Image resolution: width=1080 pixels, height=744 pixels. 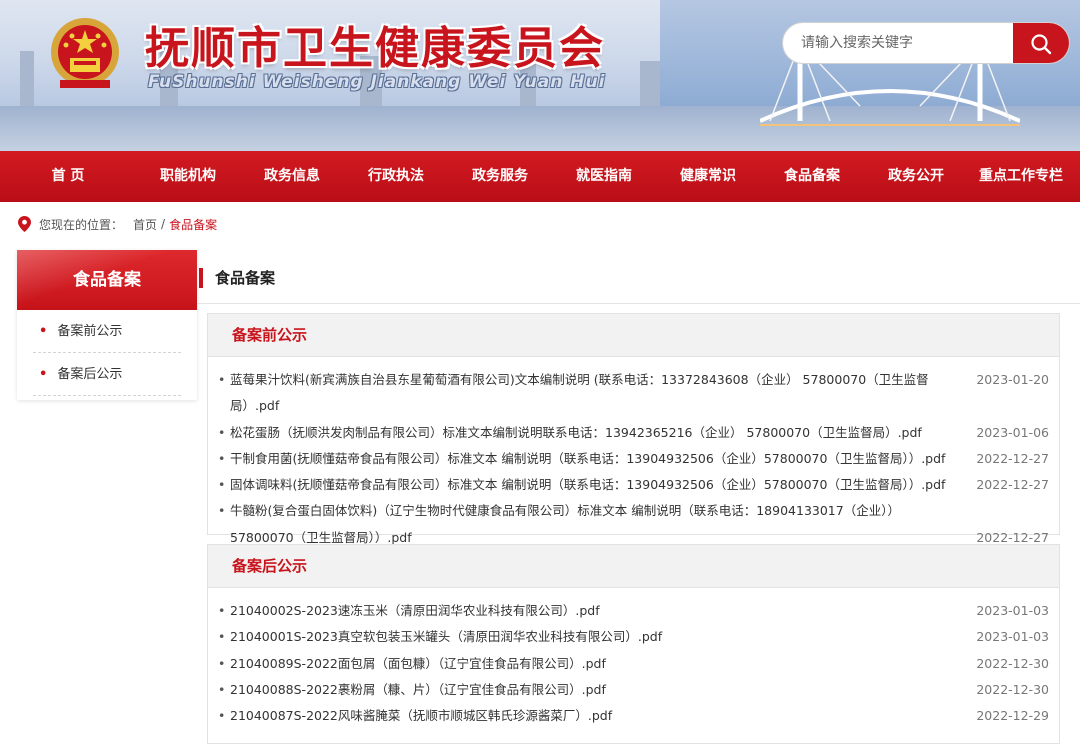 I want to click on site-subtitle: FuShunshi Weisheng Jiankang Wei Yuan Hui, so click(x=377, y=82).